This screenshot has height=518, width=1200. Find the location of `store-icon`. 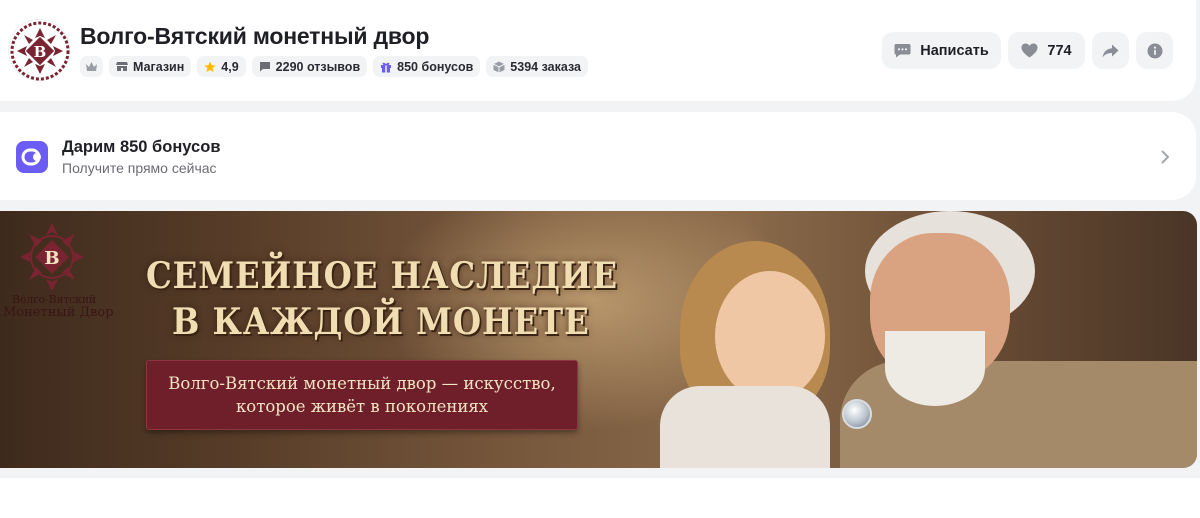

store-icon is located at coordinates (122, 66).